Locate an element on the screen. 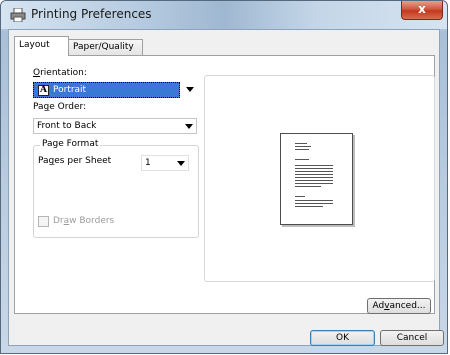 This screenshot has height=355, width=450. orientation-value: Portrait is located at coordinates (70, 90).